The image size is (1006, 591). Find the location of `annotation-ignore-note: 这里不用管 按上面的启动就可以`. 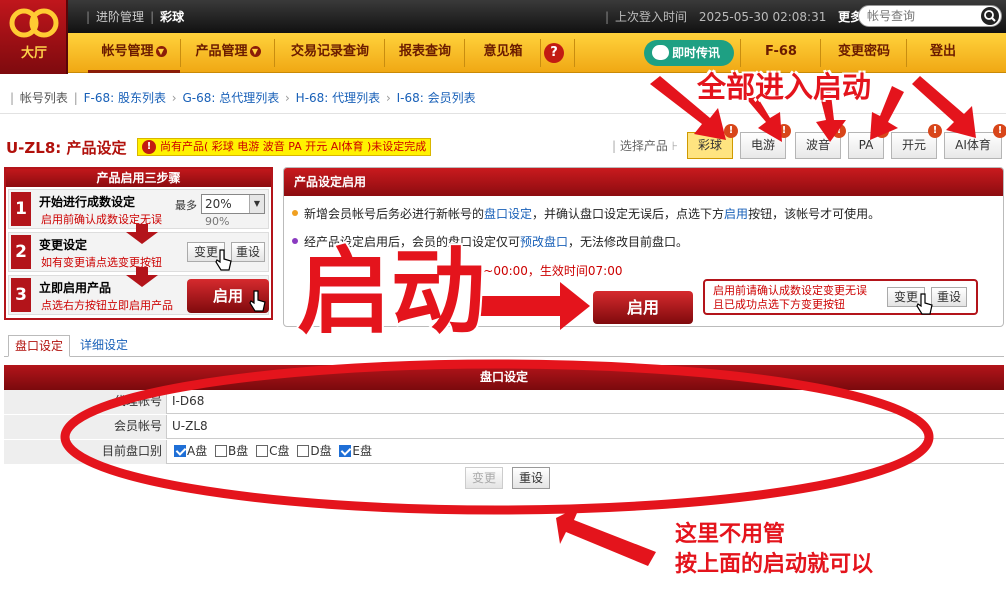

annotation-ignore-note: 这里不用管 按上面的启动就可以 is located at coordinates (774, 549).